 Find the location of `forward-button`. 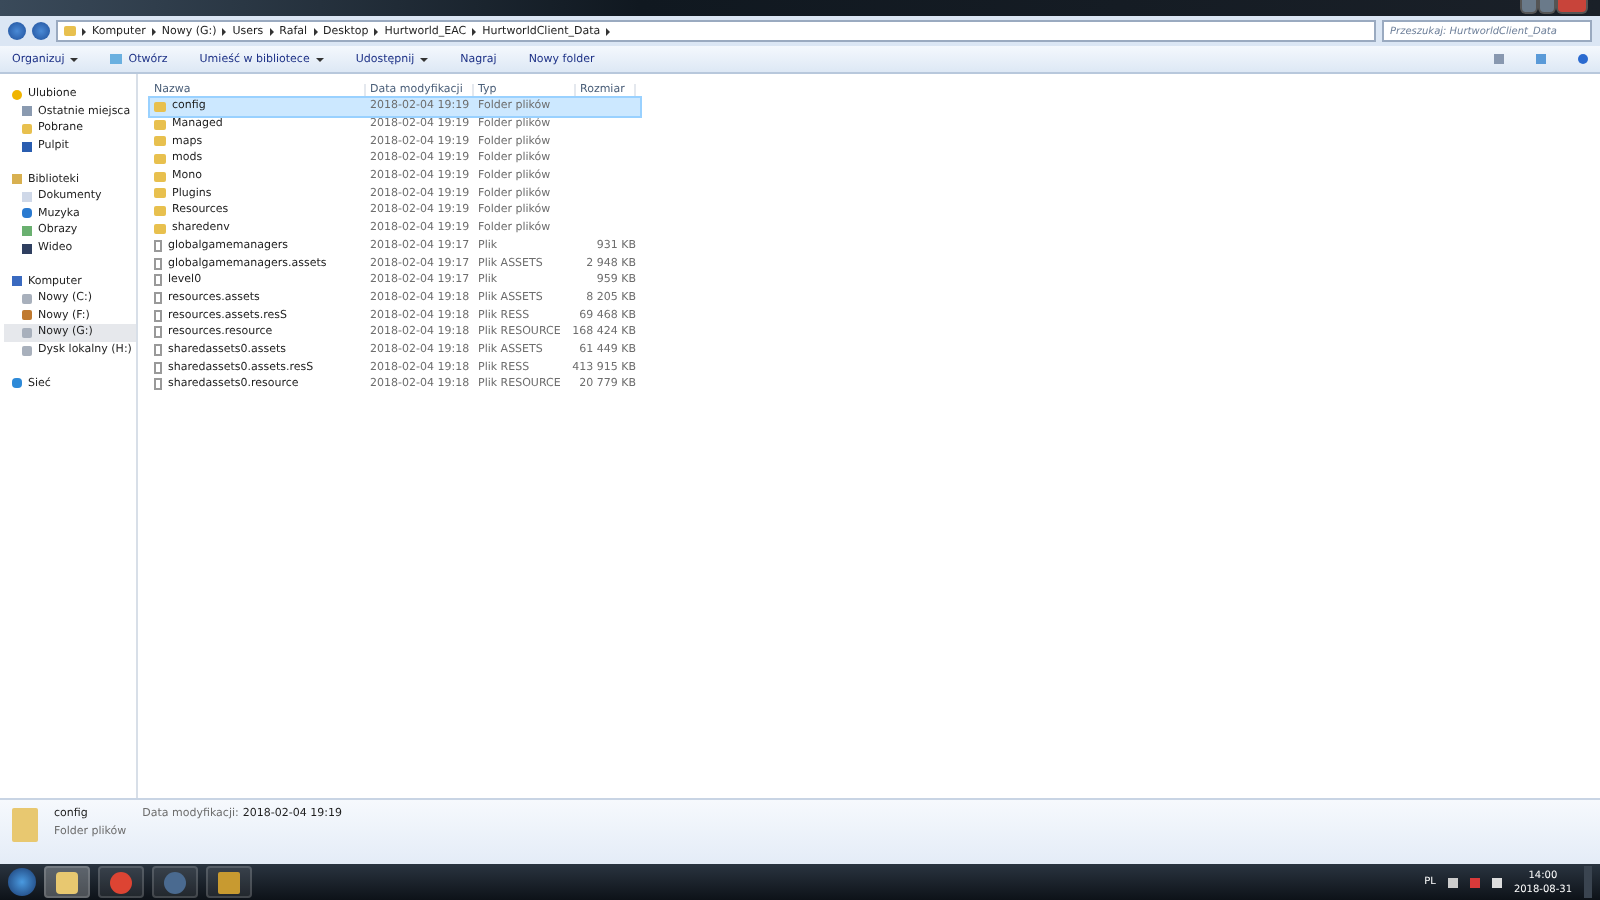

forward-button is located at coordinates (41, 31).